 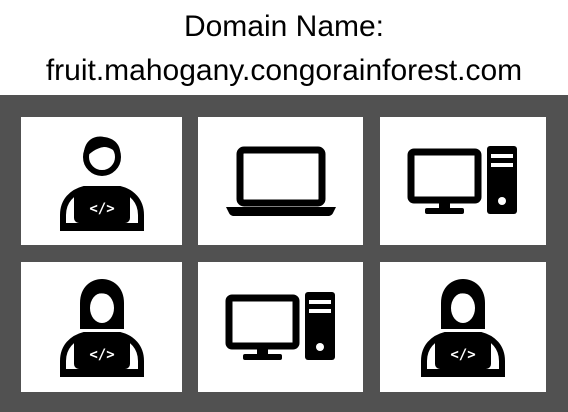 I want to click on tile-laptop, so click(x=280, y=181).